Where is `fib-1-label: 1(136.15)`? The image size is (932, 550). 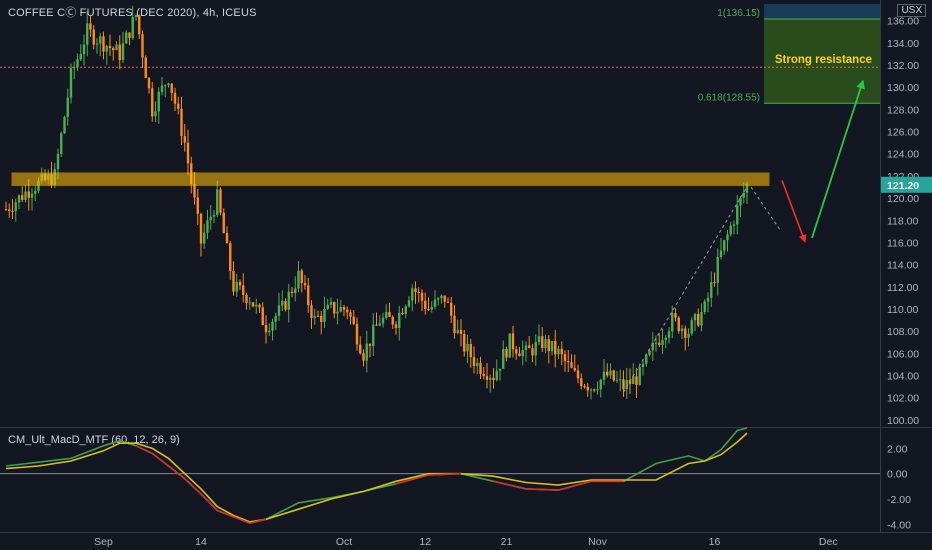 fib-1-label: 1(136.15) is located at coordinates (738, 13).